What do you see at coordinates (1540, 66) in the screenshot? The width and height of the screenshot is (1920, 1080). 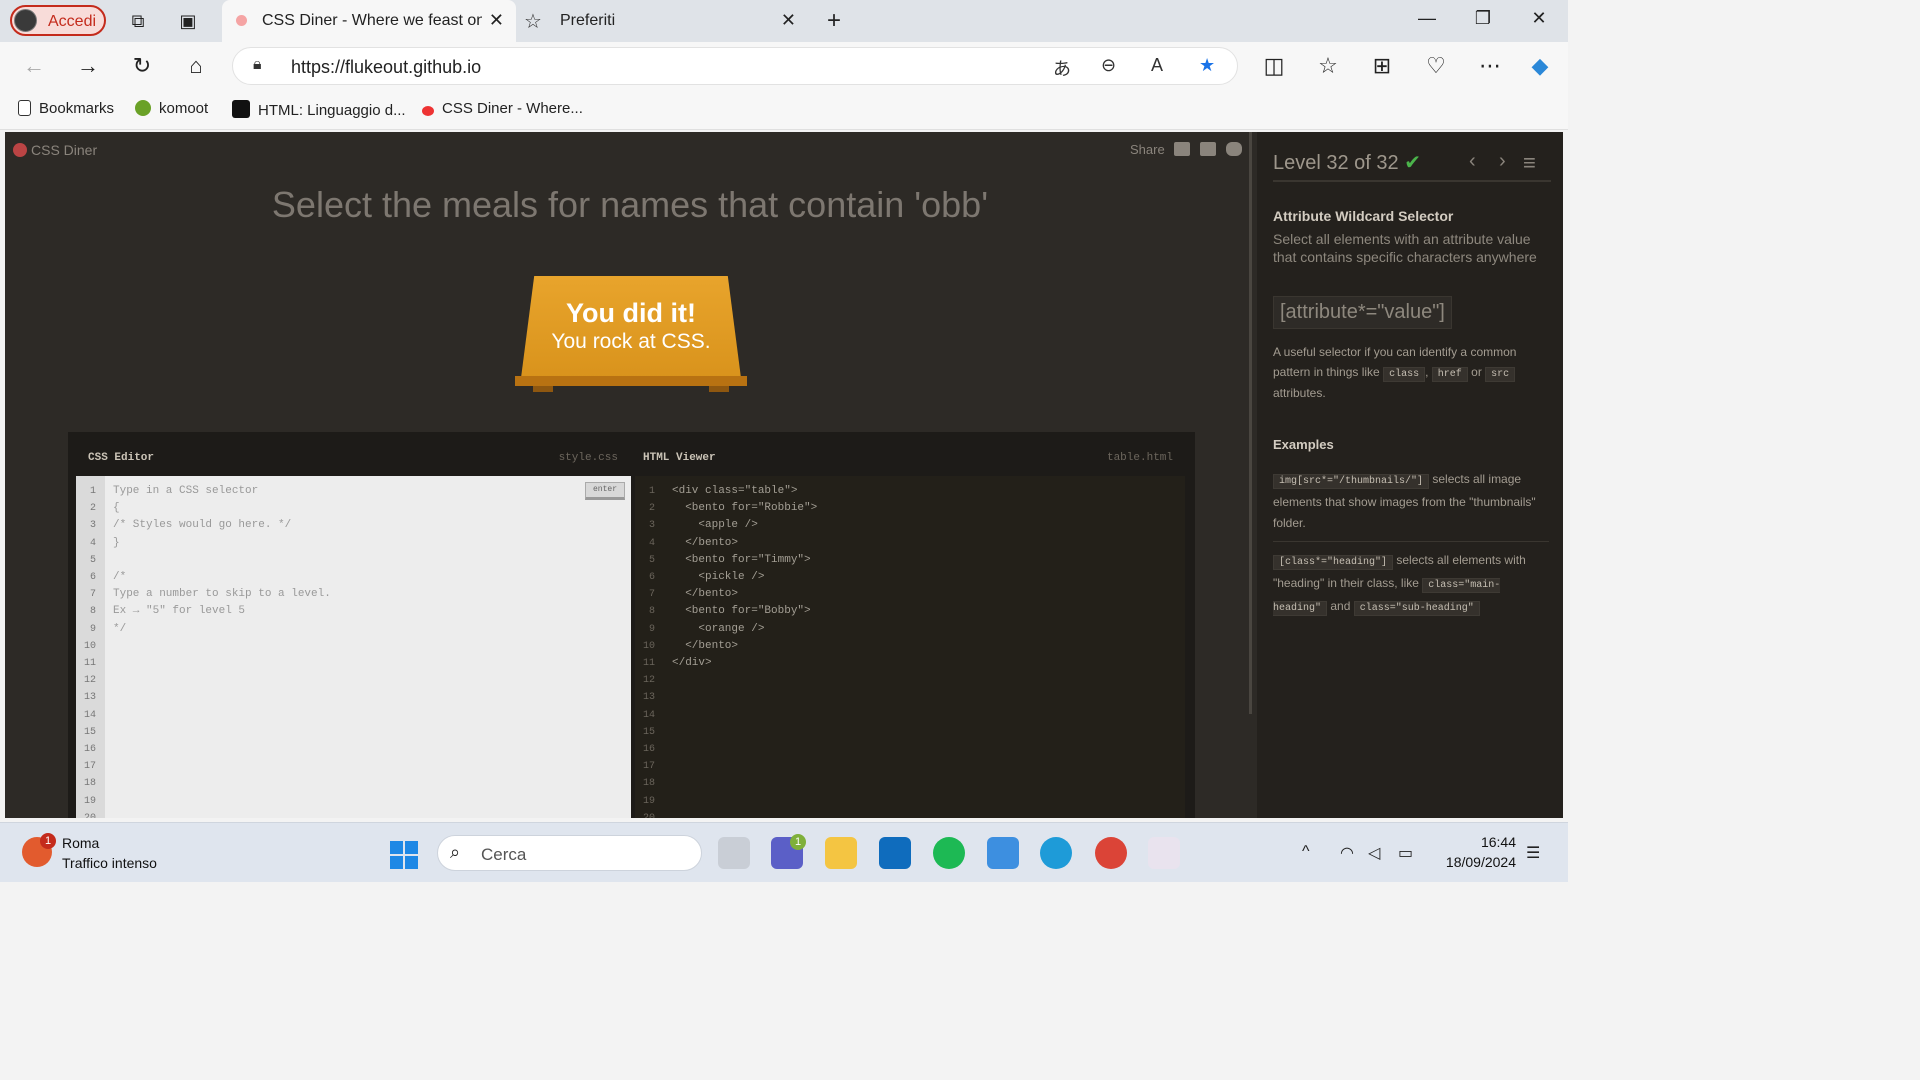 I see `copilot-icon: ◆` at bounding box center [1540, 66].